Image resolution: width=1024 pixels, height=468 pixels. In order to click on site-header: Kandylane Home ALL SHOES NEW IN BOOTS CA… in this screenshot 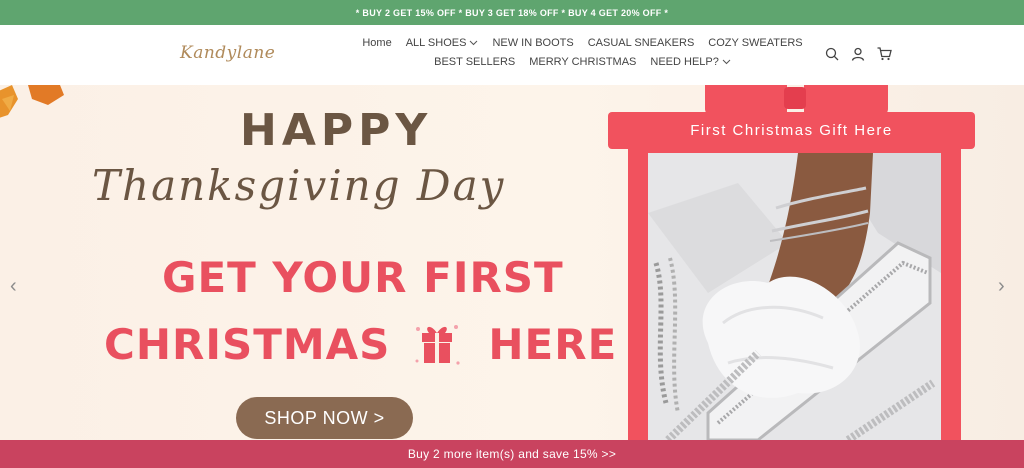, I will do `click(512, 55)`.